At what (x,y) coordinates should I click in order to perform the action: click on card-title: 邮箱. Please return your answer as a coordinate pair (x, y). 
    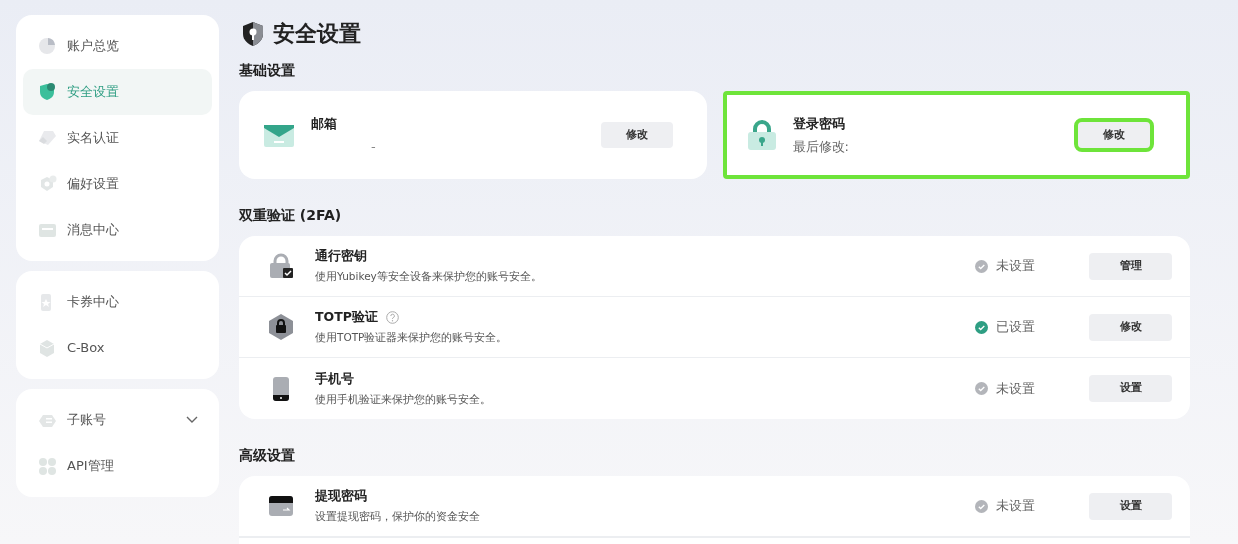
    Looking at the image, I should click on (324, 123).